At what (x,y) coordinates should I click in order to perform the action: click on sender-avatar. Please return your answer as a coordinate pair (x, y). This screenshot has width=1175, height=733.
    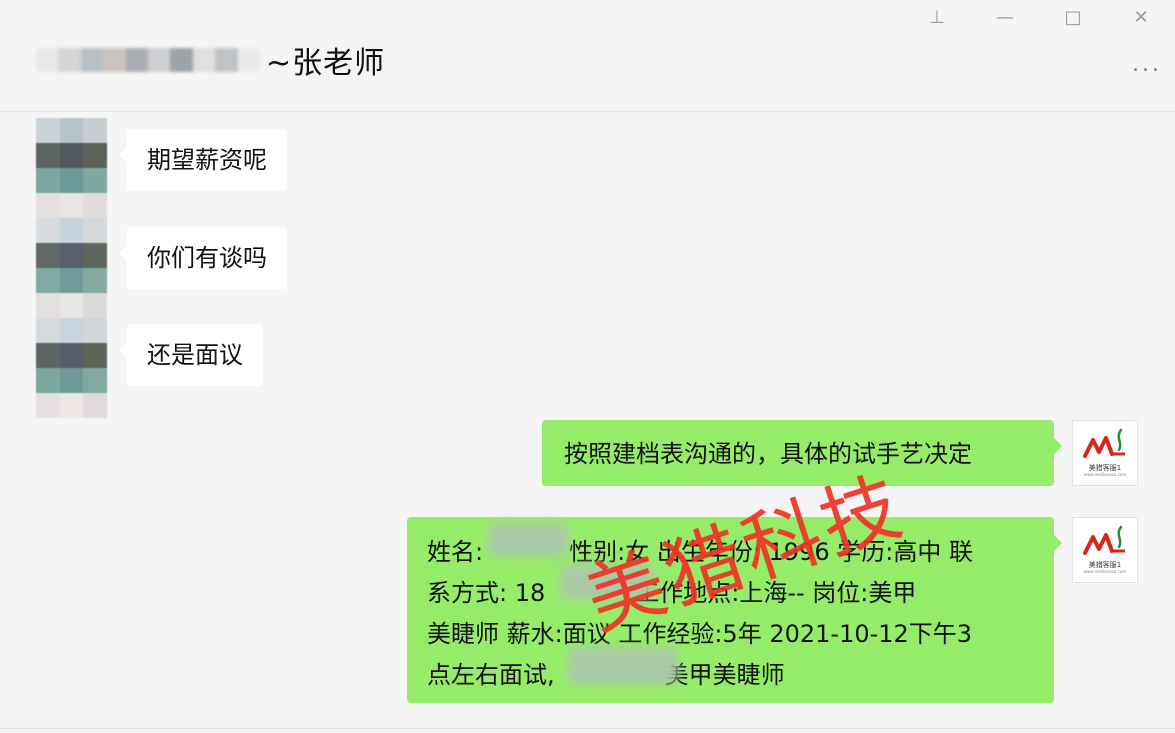
    Looking at the image, I should click on (72, 268).